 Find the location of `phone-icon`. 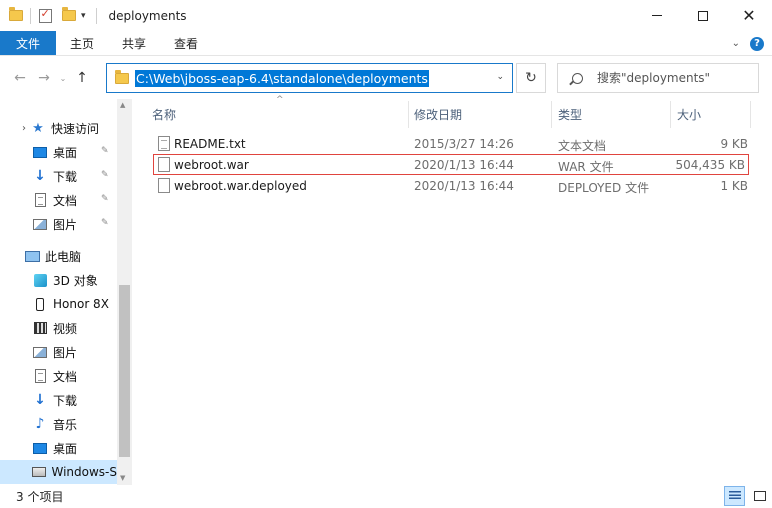

phone-icon is located at coordinates (40, 304).